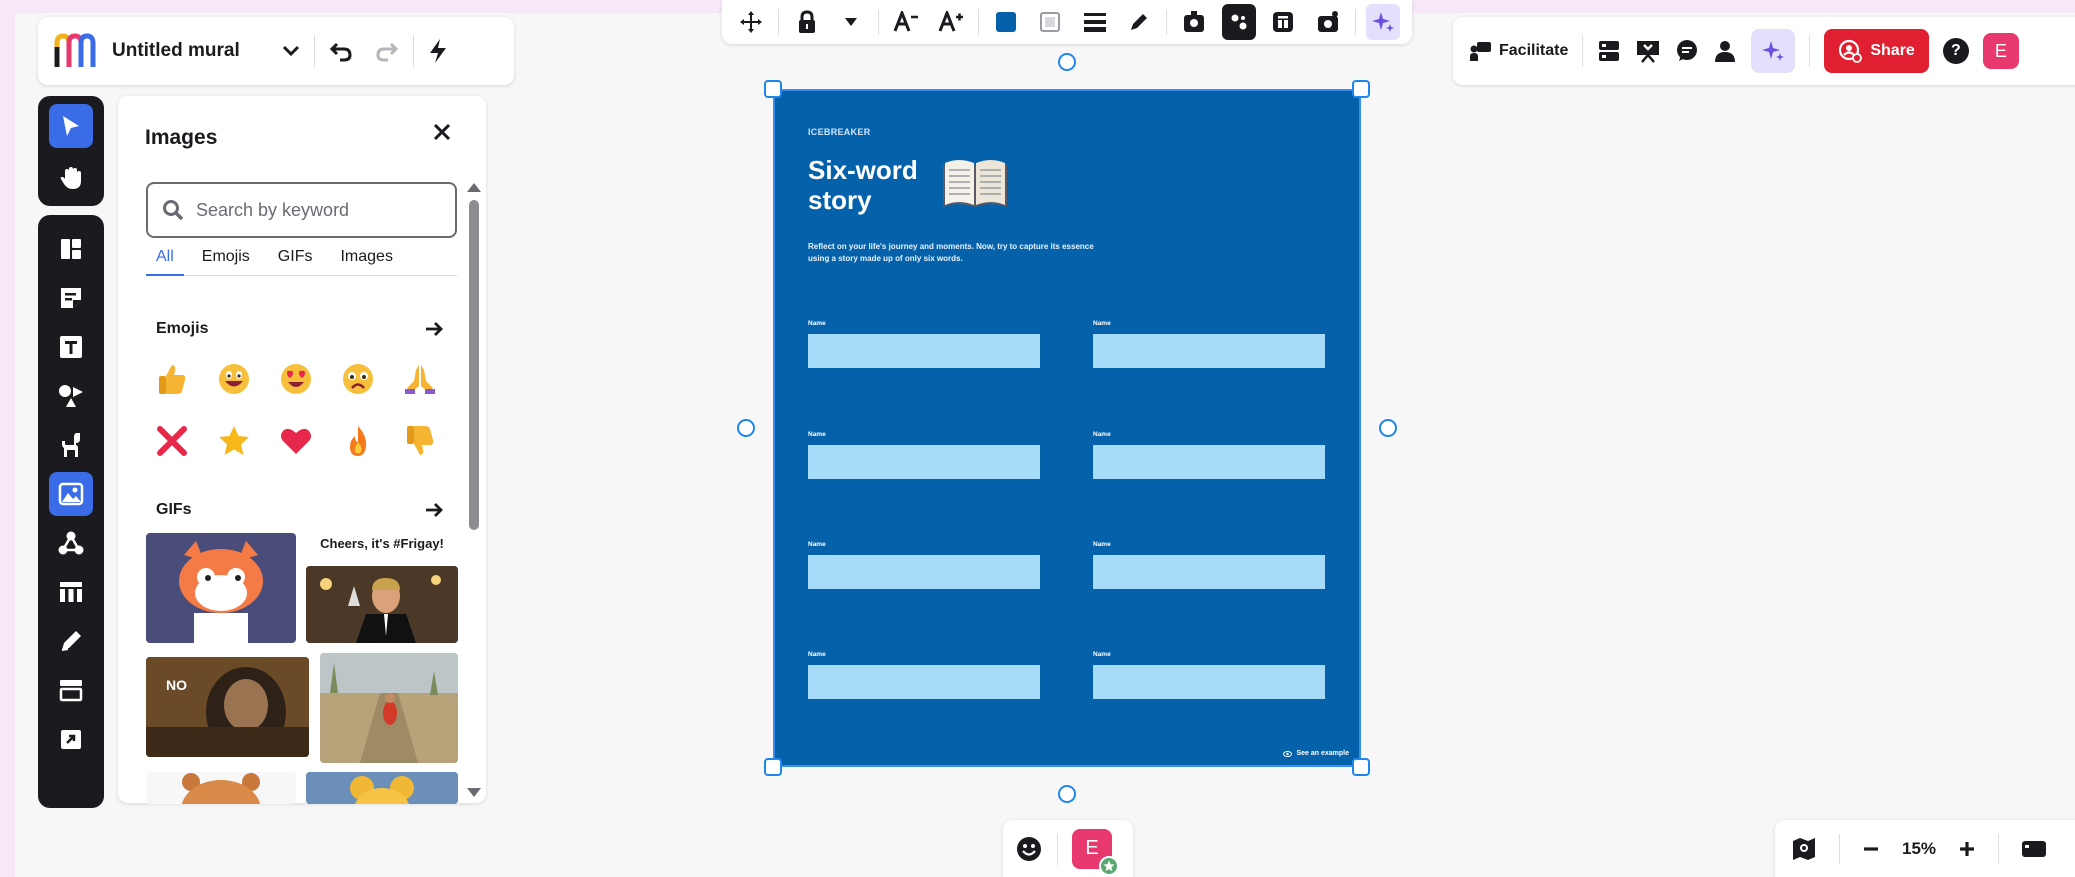 Image resolution: width=2075 pixels, height=877 pixels. Describe the element at coordinates (1919, 849) in the screenshot. I see `zoom-level: 15%` at that location.